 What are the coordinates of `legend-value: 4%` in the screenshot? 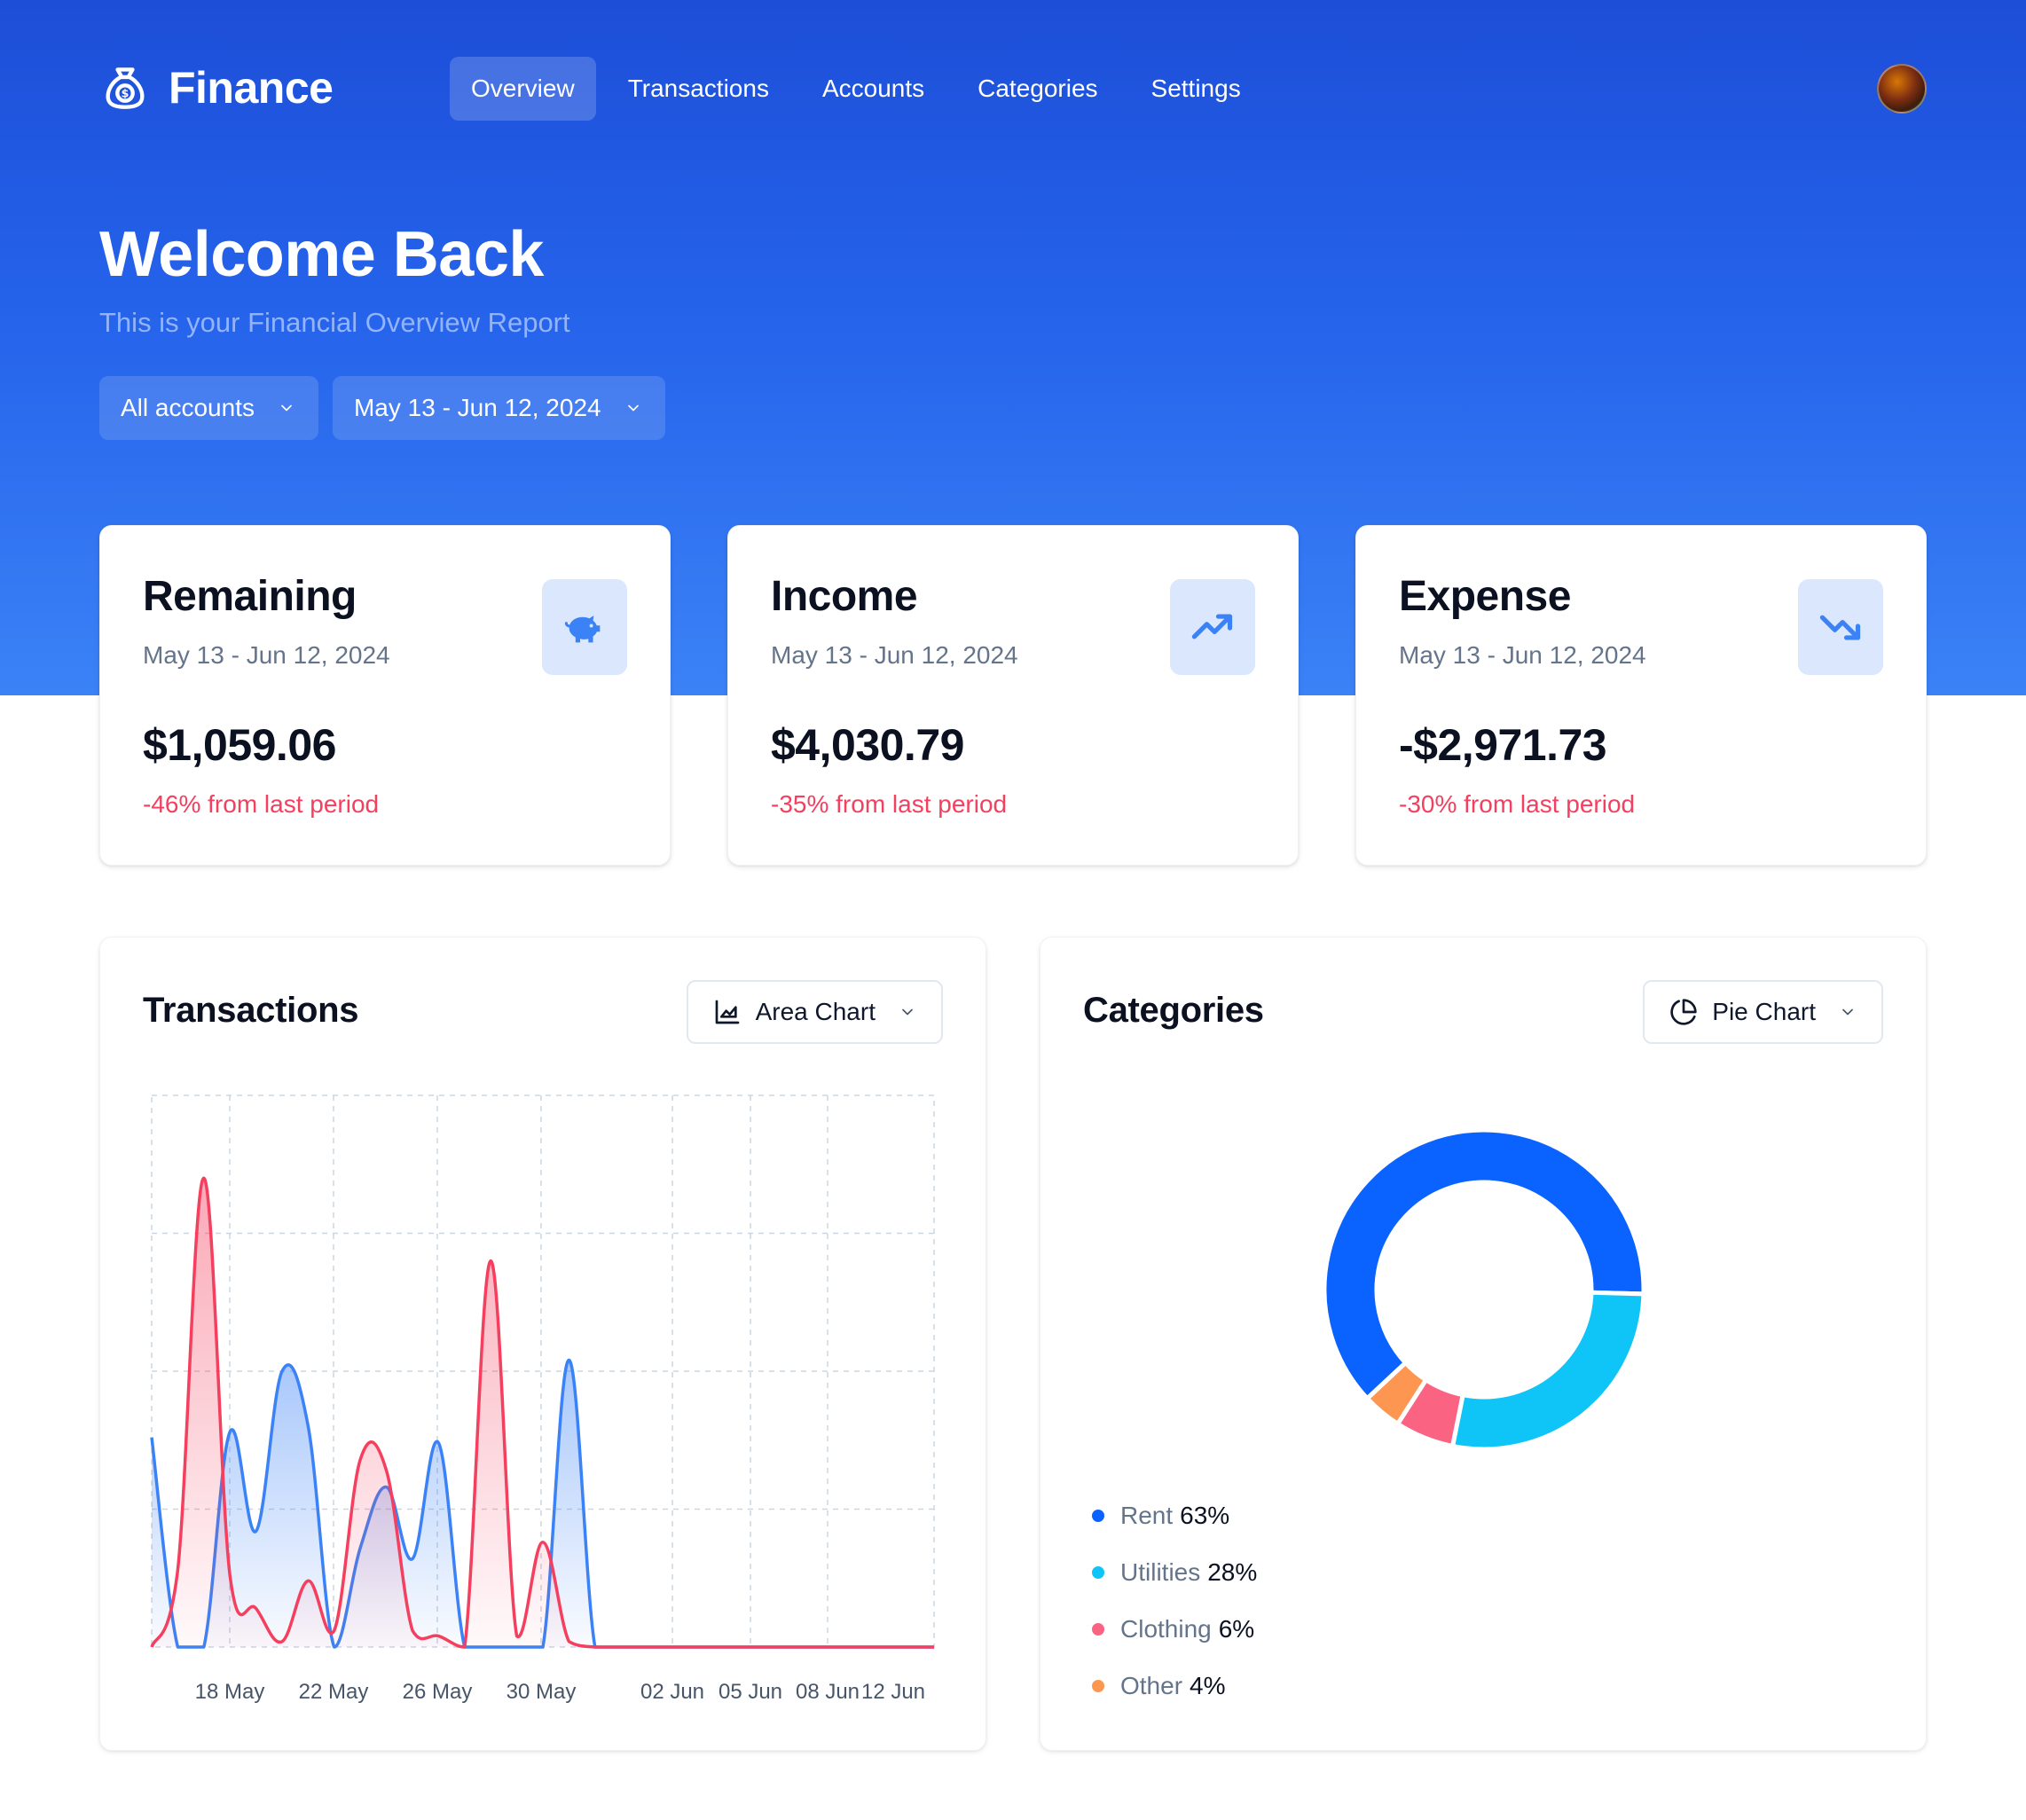 It's located at (1208, 1685).